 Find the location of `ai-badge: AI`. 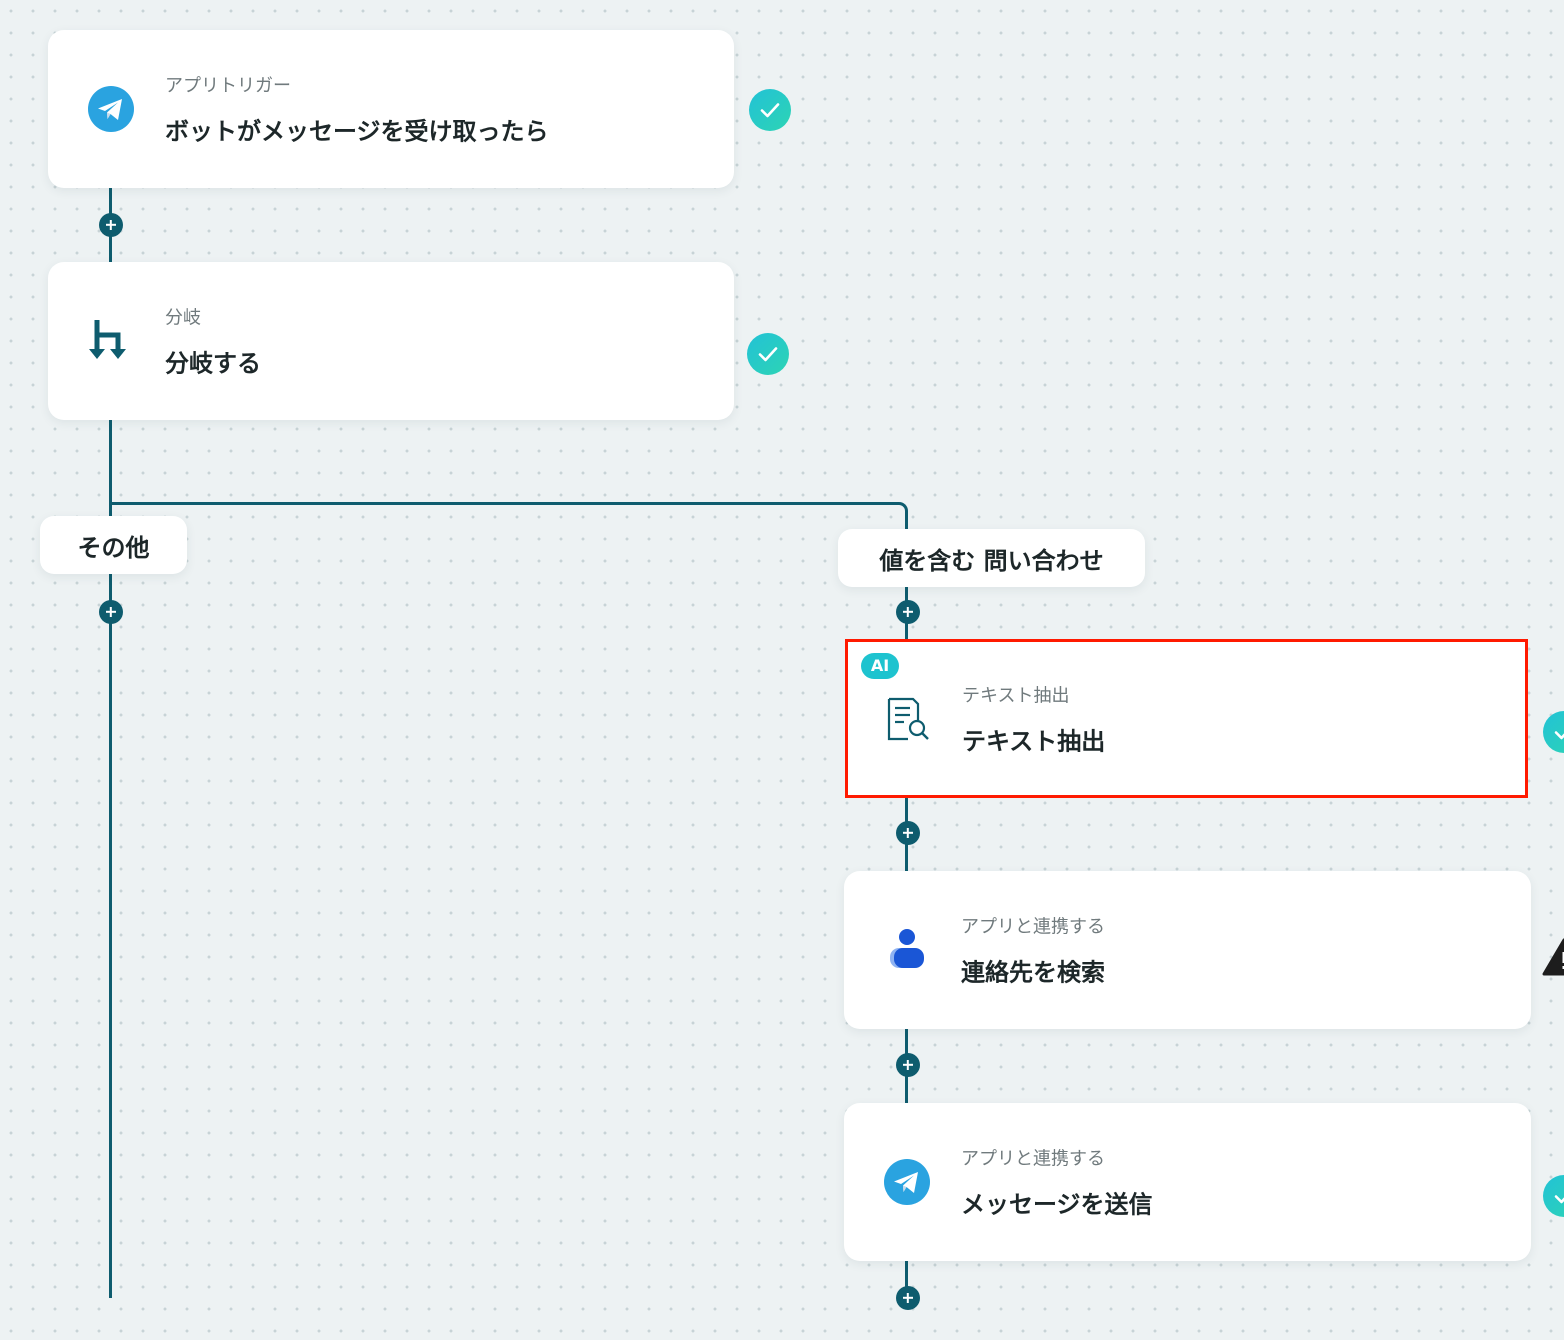

ai-badge: AI is located at coordinates (880, 666).